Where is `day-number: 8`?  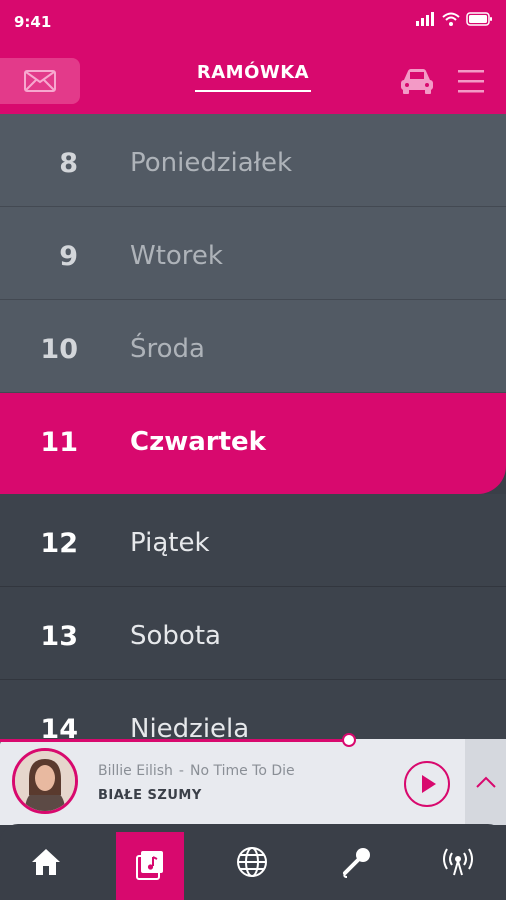 day-number: 8 is located at coordinates (68, 163).